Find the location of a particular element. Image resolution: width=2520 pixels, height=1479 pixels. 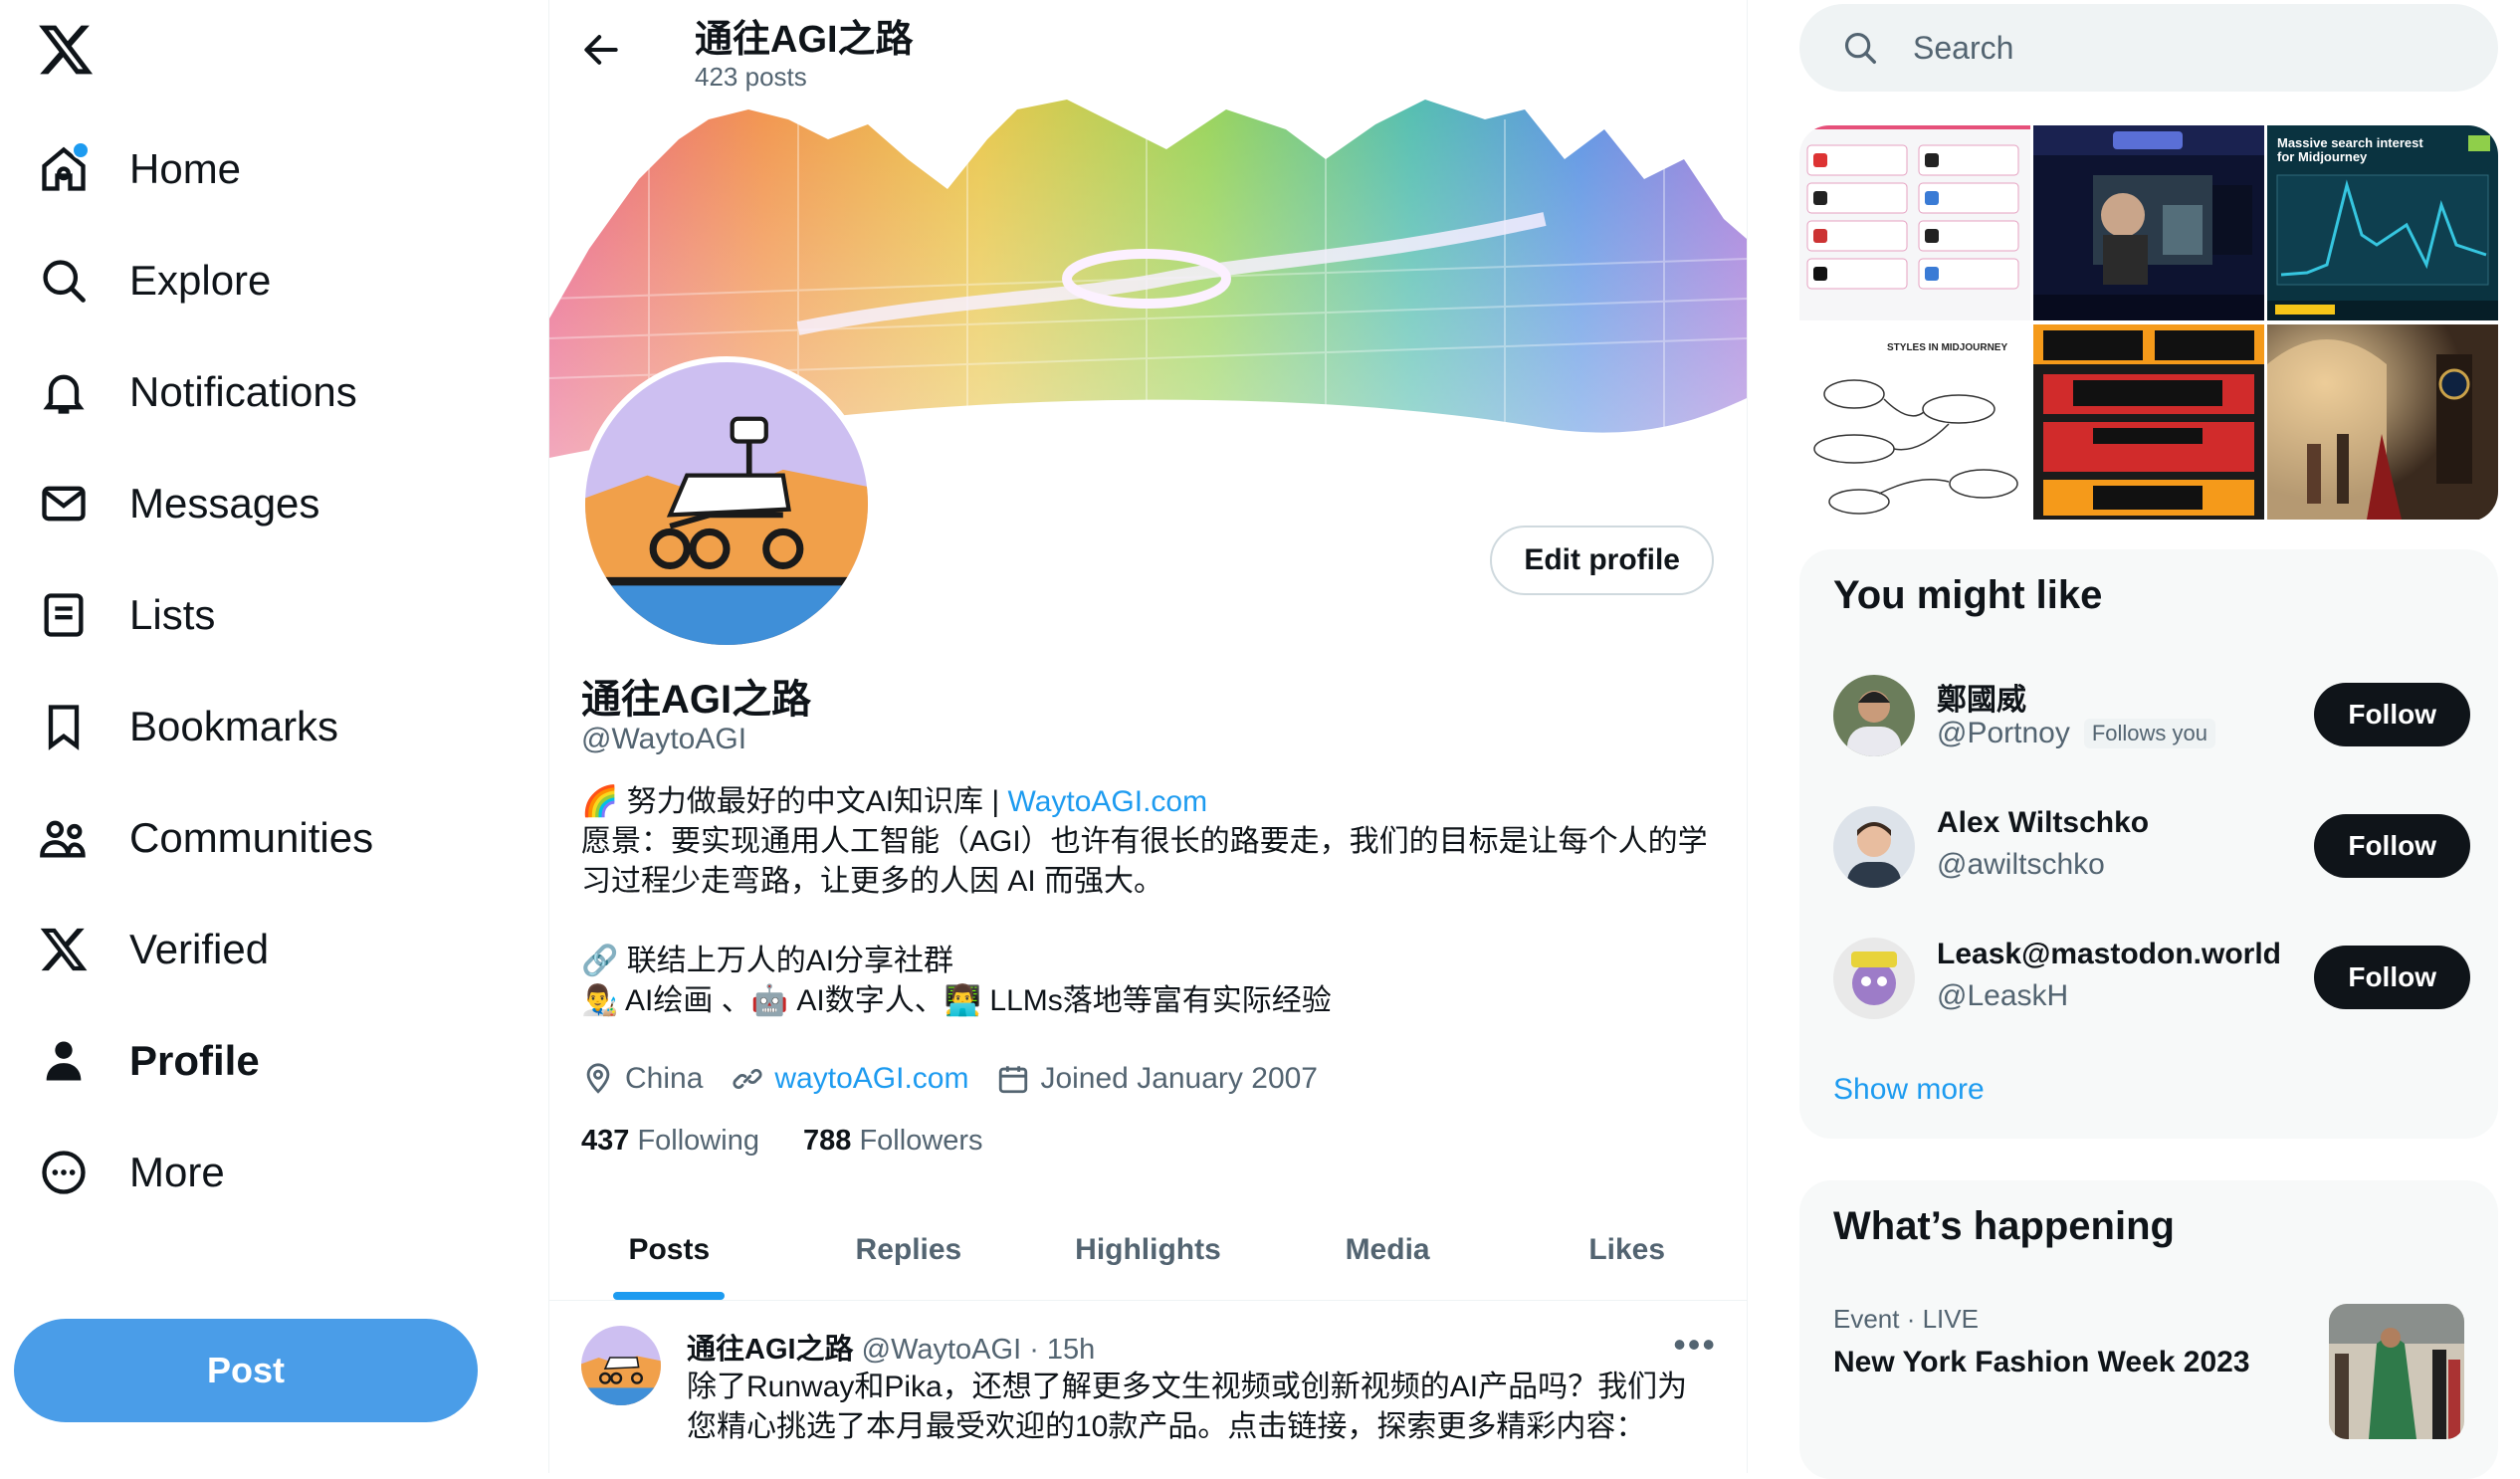

joined-item: Joined January 2007 is located at coordinates (1157, 1079).